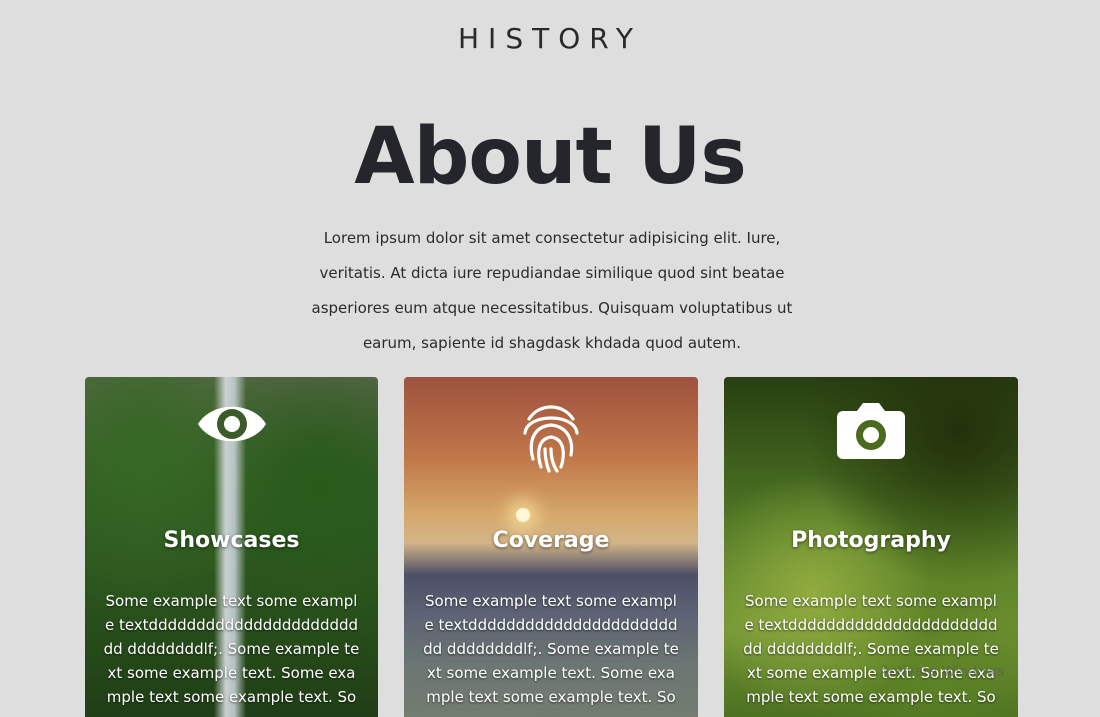  I want to click on camera-icon, so click(871, 432).